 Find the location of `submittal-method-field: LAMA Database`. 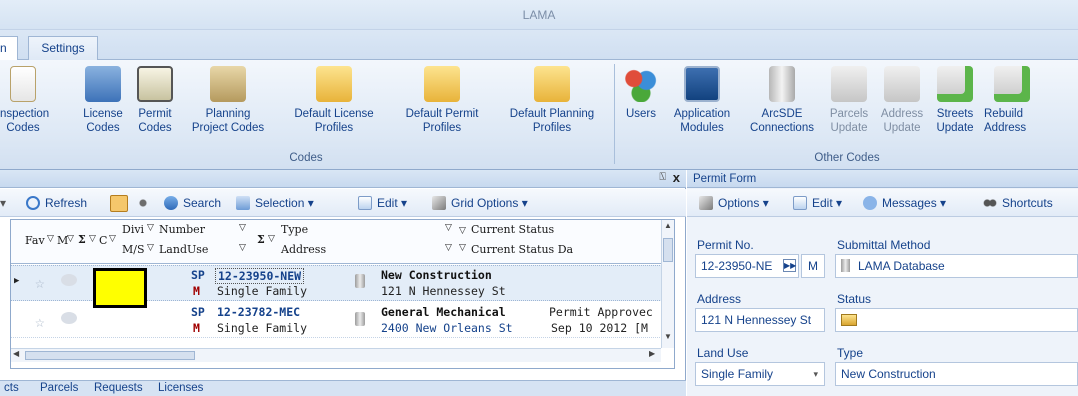

submittal-method-field: LAMA Database is located at coordinates (956, 266).